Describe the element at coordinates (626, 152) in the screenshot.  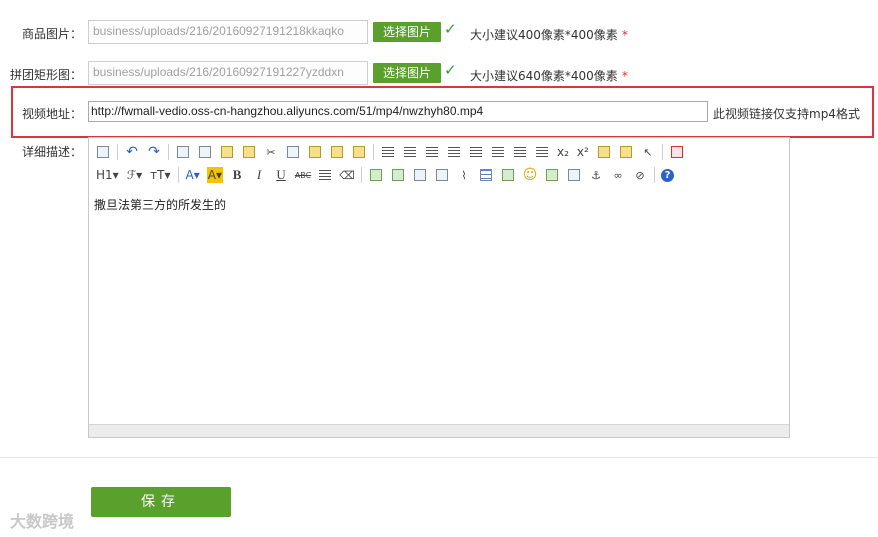
I see `select-all-icon` at that location.